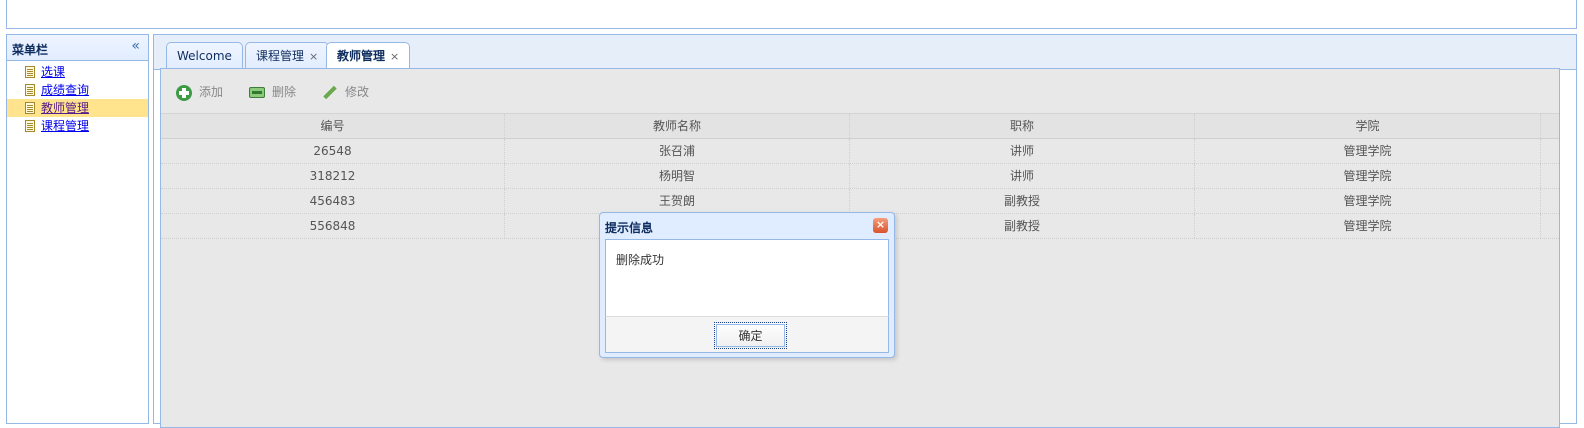 This screenshot has height=428, width=1584. What do you see at coordinates (1368, 126) in the screenshot?
I see `column-header: 学院` at bounding box center [1368, 126].